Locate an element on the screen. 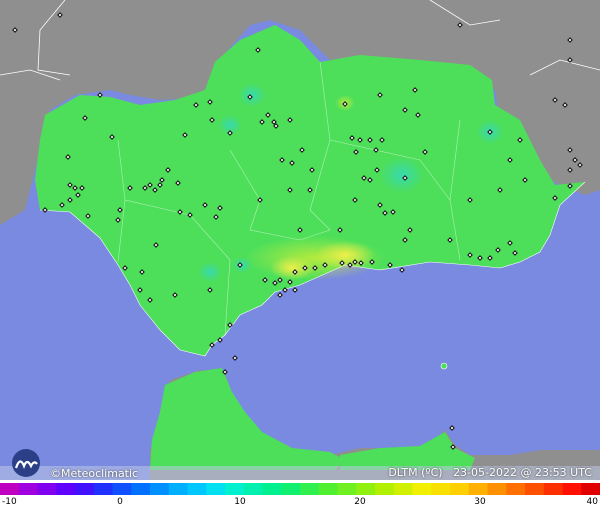 This screenshot has height=517, width=600. timestamp-label: DLTM (ºC) 23-05-2022 @ 23:53 UTC is located at coordinates (490, 472).